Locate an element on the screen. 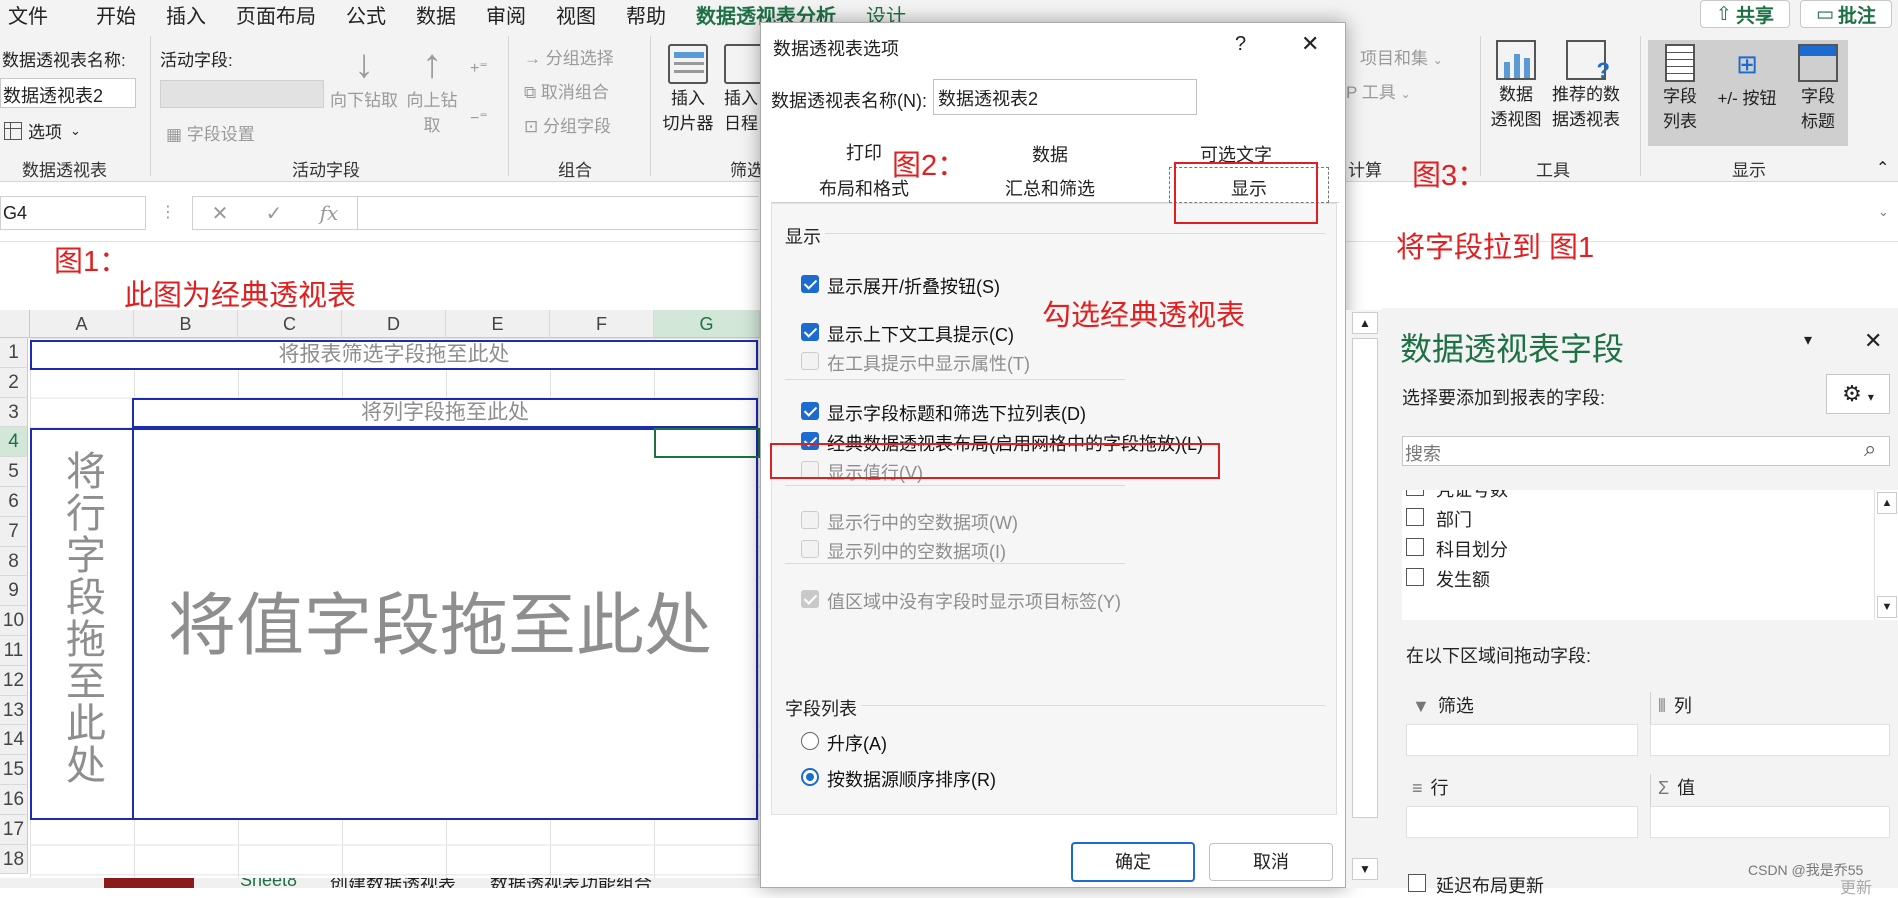  column-header: B is located at coordinates (186, 324).